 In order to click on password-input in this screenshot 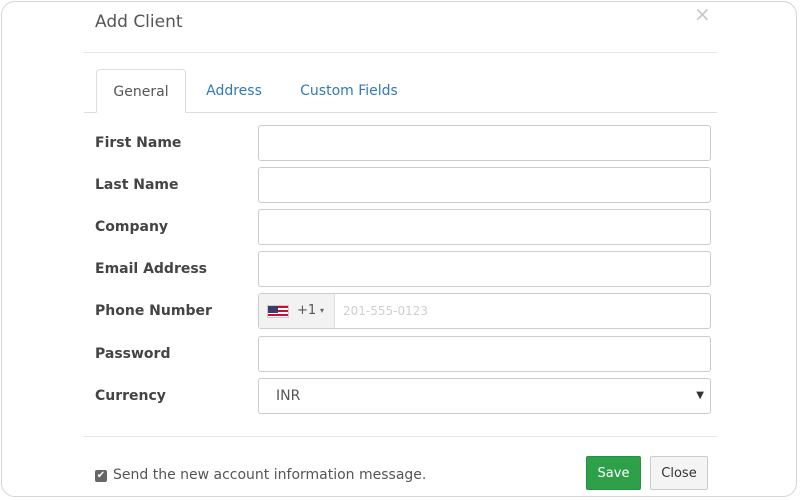, I will do `click(484, 354)`.